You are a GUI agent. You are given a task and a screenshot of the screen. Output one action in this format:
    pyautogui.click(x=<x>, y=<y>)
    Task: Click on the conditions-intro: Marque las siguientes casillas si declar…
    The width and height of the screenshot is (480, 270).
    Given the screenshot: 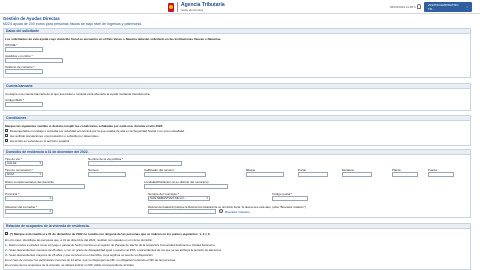 What is the action you would take?
    pyautogui.click(x=84, y=126)
    